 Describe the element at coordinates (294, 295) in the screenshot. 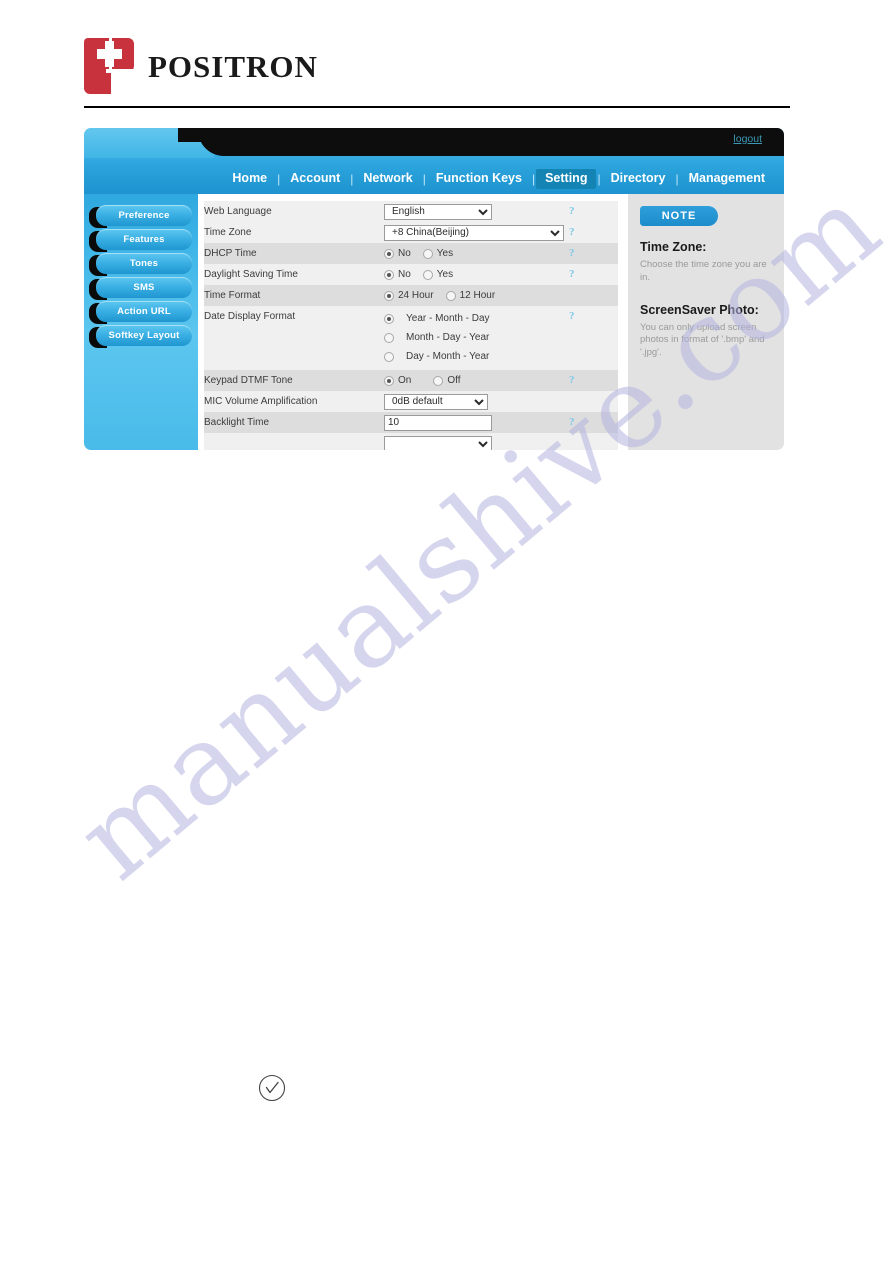

I see `time-format-label: Time Format` at that location.